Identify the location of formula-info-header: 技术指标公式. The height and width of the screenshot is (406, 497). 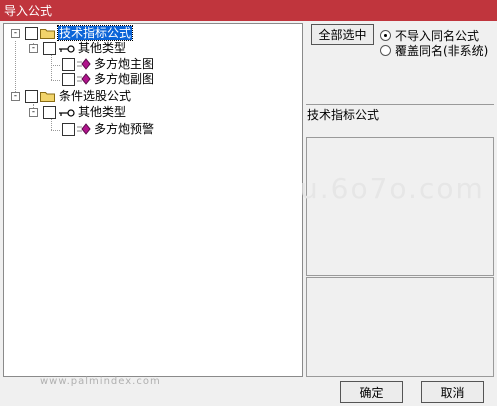
(400, 120).